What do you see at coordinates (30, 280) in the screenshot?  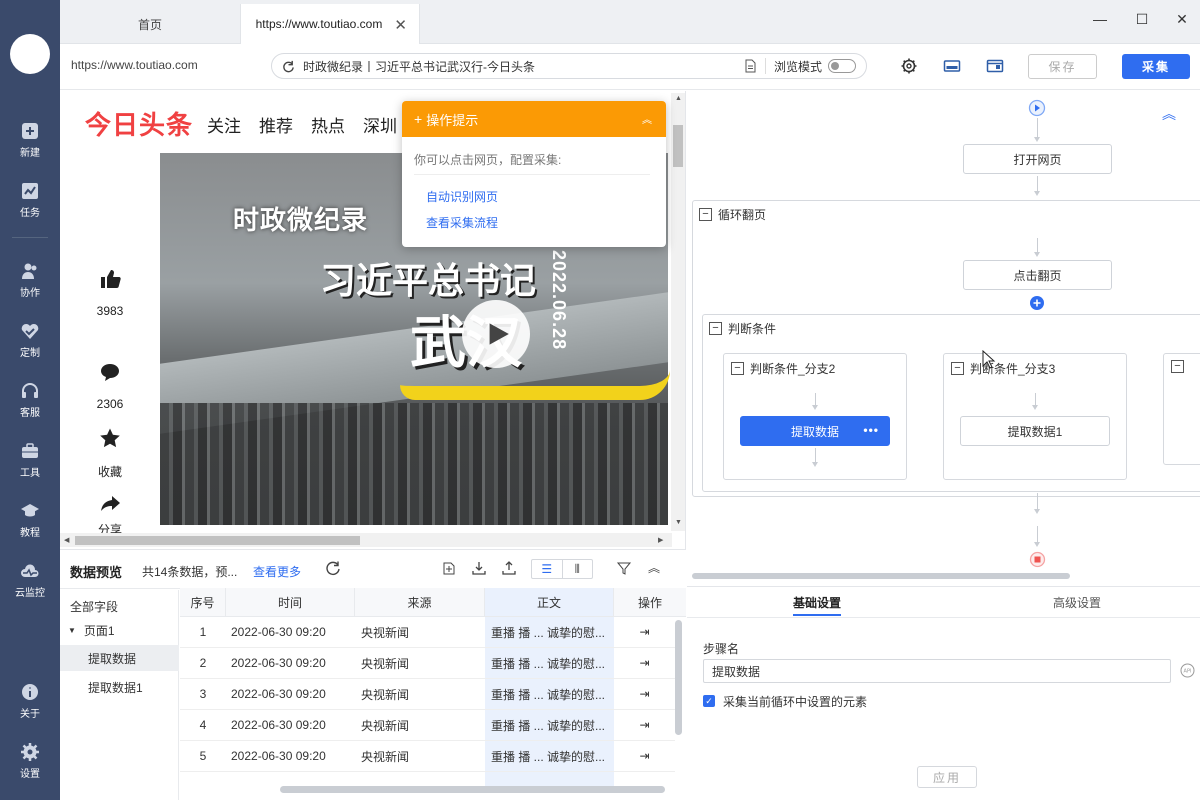 I see `sidebar-item-collab: 协作` at bounding box center [30, 280].